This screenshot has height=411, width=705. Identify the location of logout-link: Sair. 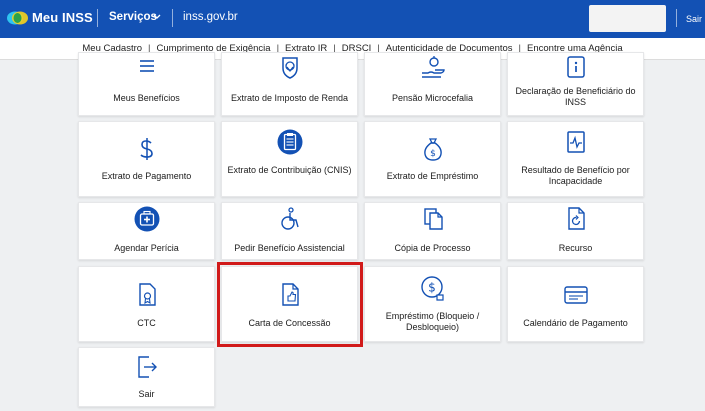
(694, 19).